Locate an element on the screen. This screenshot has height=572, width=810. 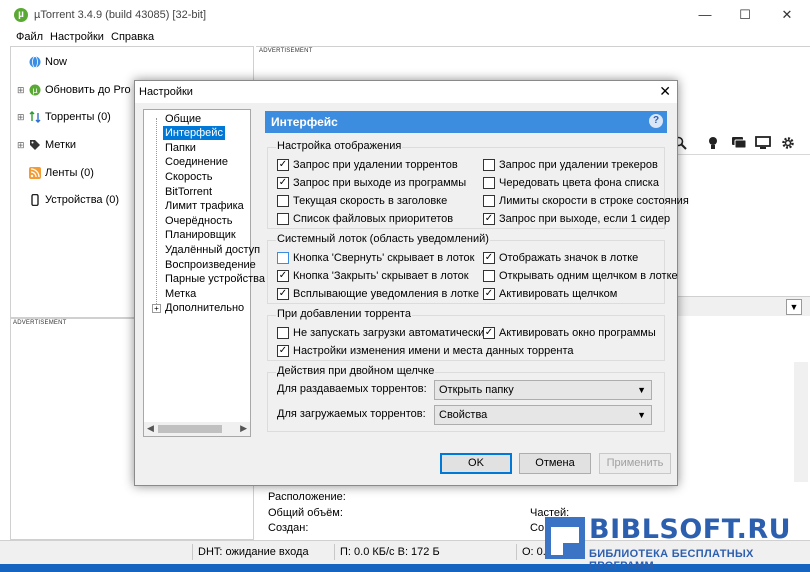
downloading-action-select: Свойства ▼ is located at coordinates (543, 415).